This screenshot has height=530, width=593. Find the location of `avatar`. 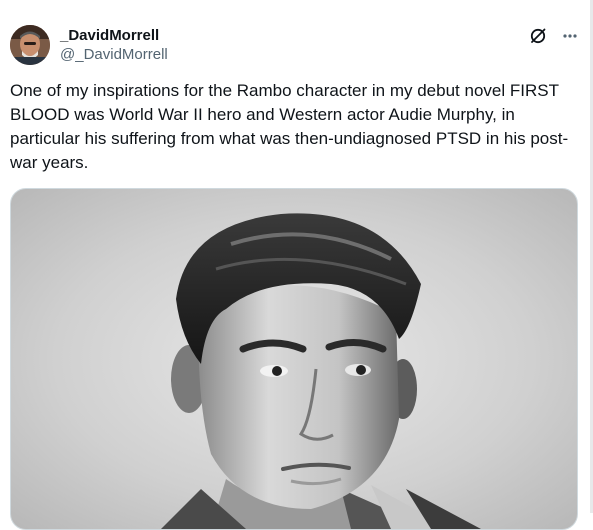

avatar is located at coordinates (30, 45).